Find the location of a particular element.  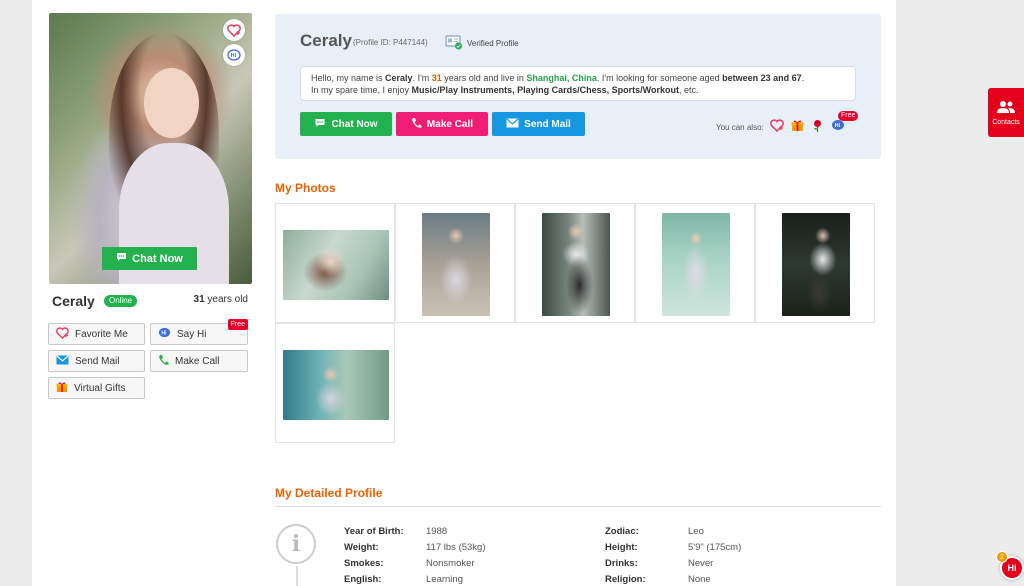

virtual-gifts-label: Virtual Gifts is located at coordinates (100, 388).